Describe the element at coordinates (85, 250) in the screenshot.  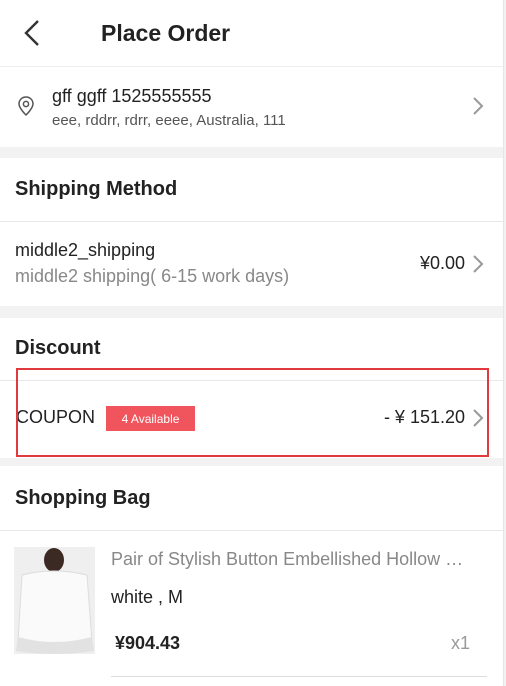
I see `shipping-name: middle2_shipping` at that location.